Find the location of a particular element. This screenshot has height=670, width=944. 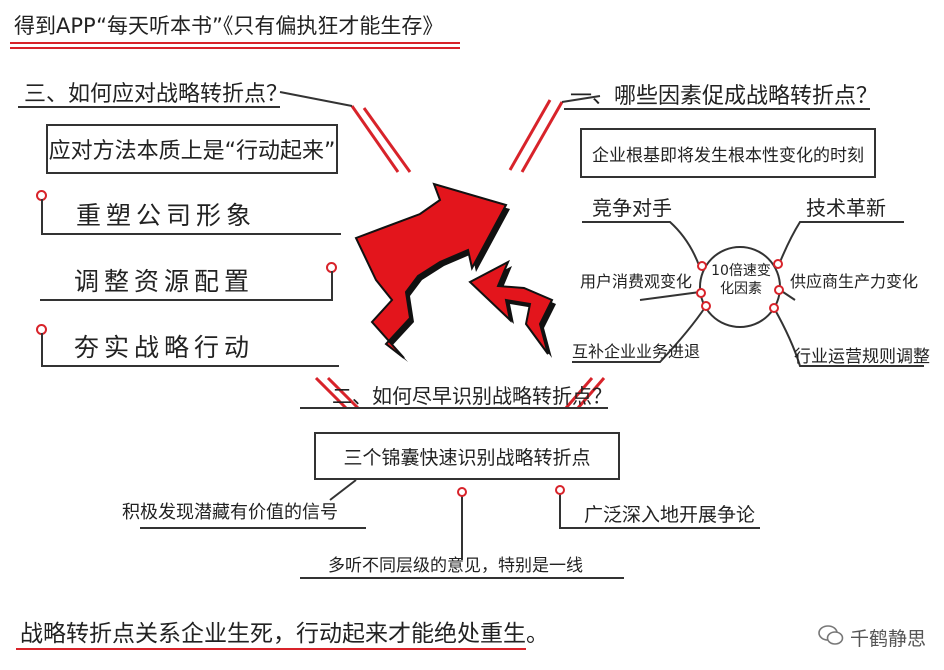

arrow-left-icon is located at coordinates (512, 308).